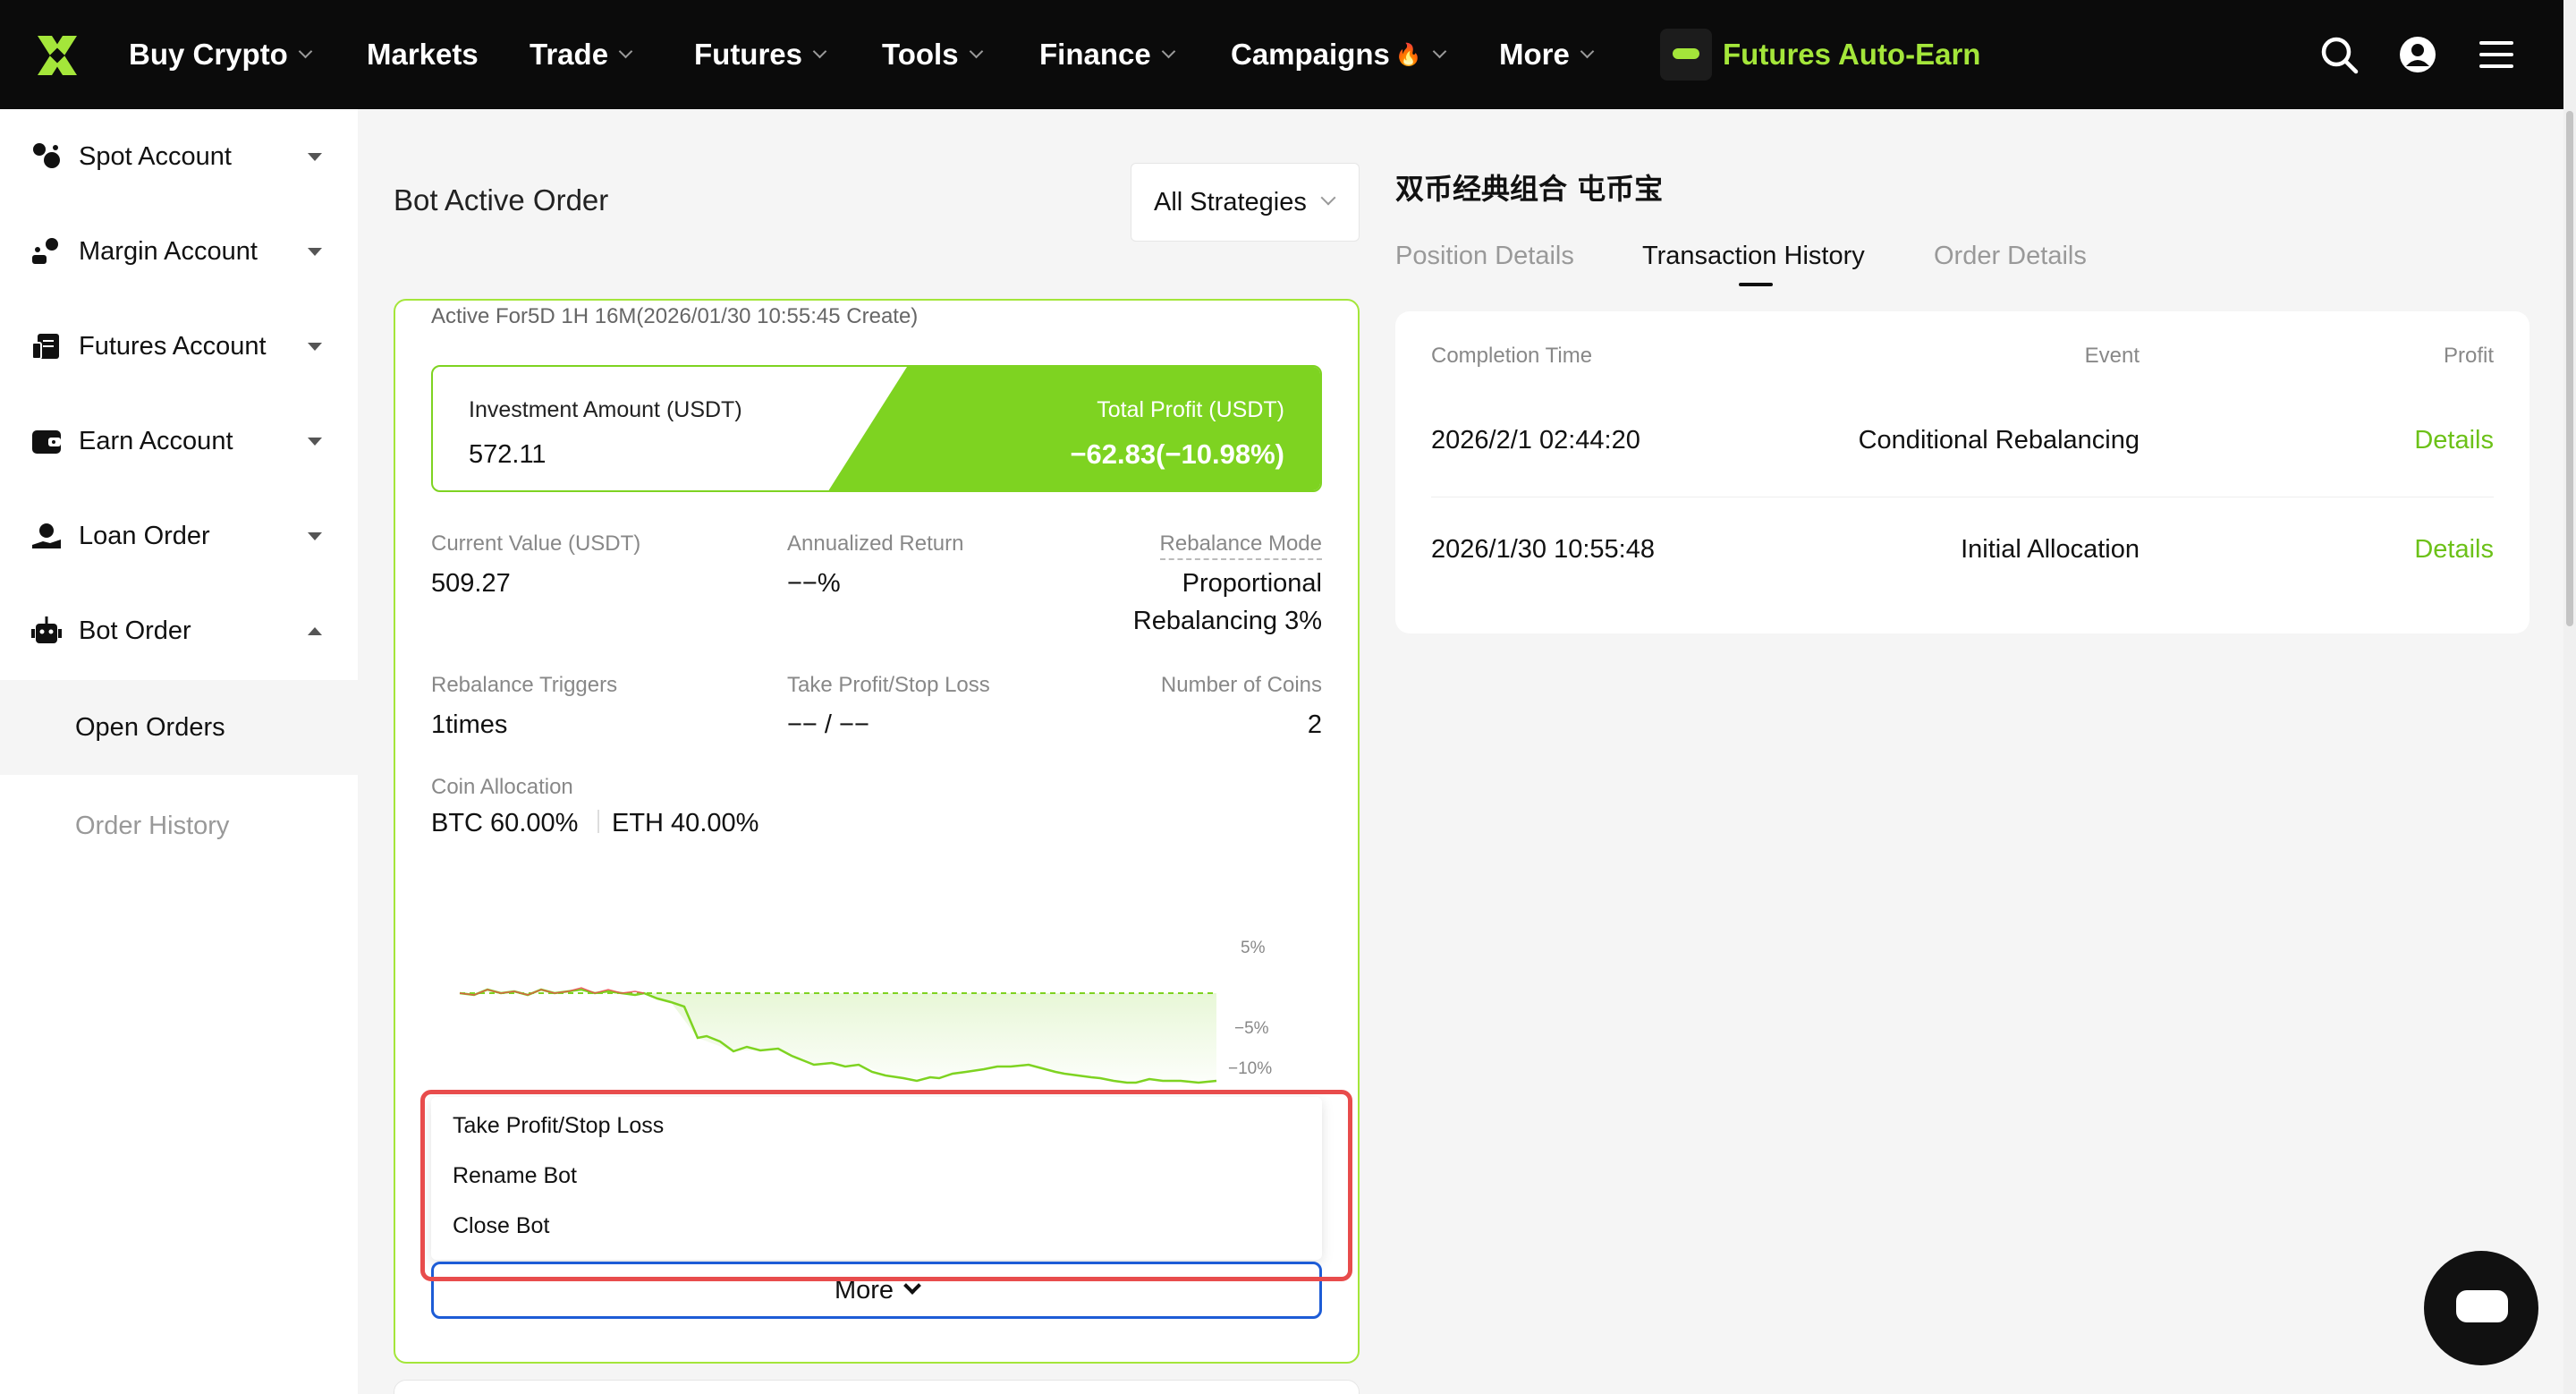  I want to click on row-1-time: 2026/2/1 02:44:20, so click(1535, 440).